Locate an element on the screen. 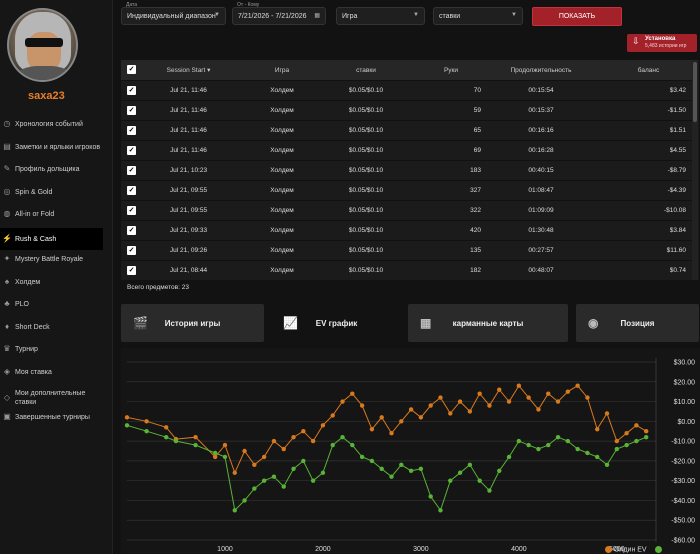 This screenshot has width=700, height=554. legend-item-green is located at coordinates (659, 549).